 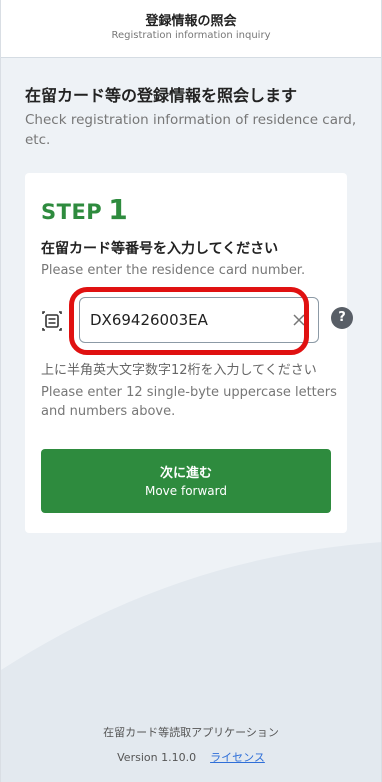 What do you see at coordinates (185, 491) in the screenshot?
I see `next-button-sublabel: Move forward` at bounding box center [185, 491].